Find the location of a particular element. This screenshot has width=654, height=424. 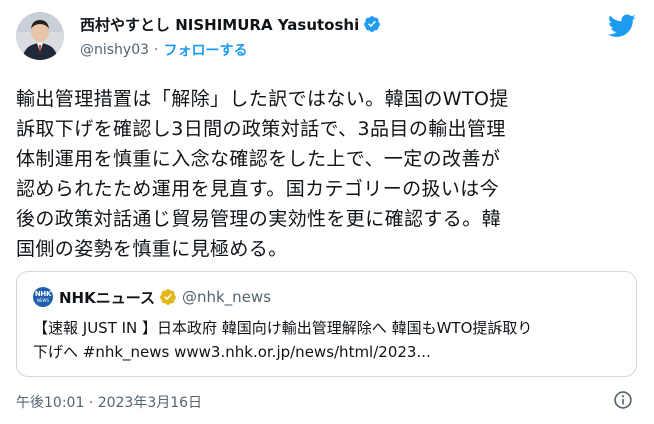

info-icon is located at coordinates (623, 400).